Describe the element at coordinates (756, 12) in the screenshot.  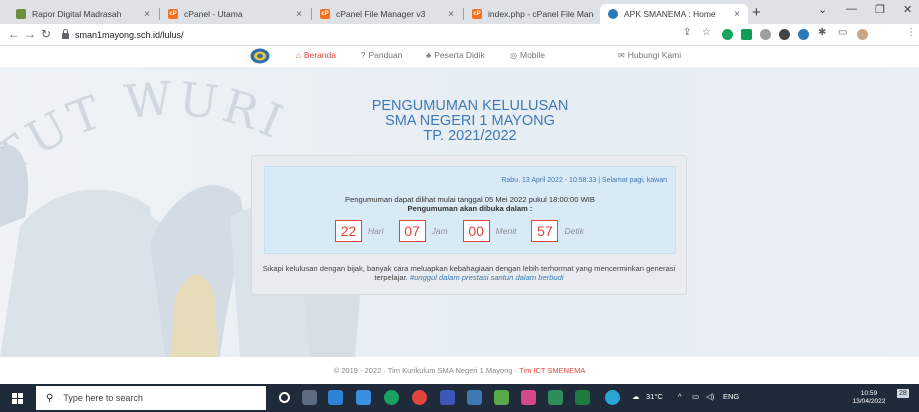
I see `new-tab-button: +` at that location.